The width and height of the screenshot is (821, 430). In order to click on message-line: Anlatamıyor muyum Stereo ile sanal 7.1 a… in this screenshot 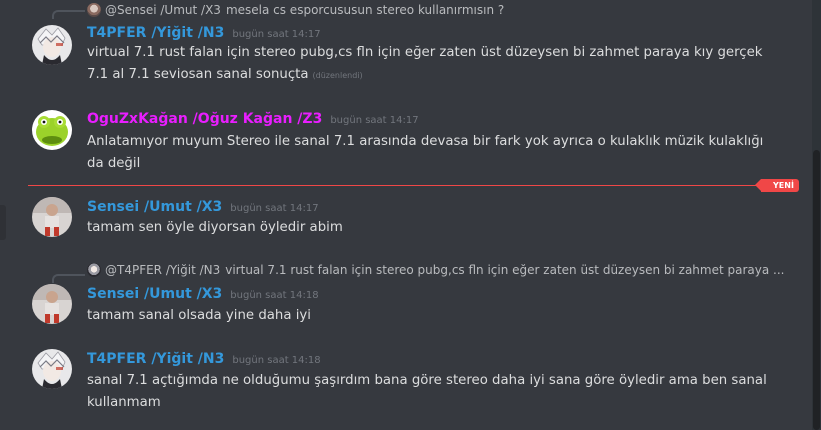, I will do `click(425, 141)`.